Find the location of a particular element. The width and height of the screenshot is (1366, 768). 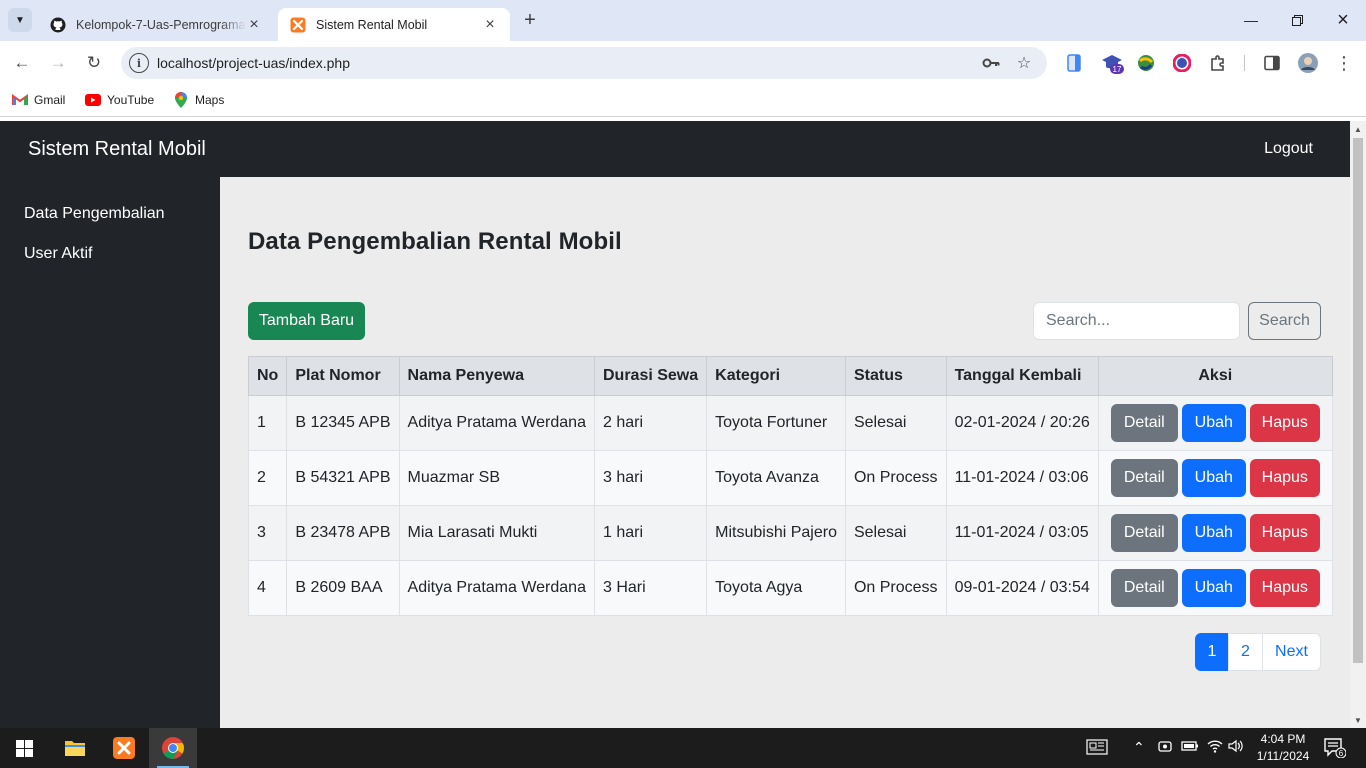

scroll-thumb is located at coordinates (1358, 400).